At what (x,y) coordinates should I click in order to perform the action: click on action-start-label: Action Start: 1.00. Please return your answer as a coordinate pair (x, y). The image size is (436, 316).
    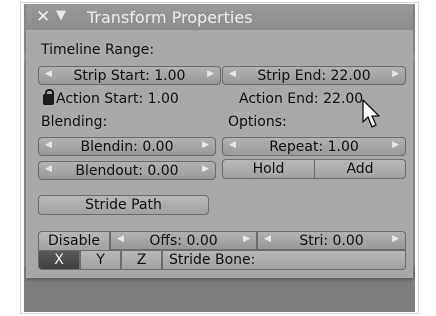
    Looking at the image, I should click on (117, 99).